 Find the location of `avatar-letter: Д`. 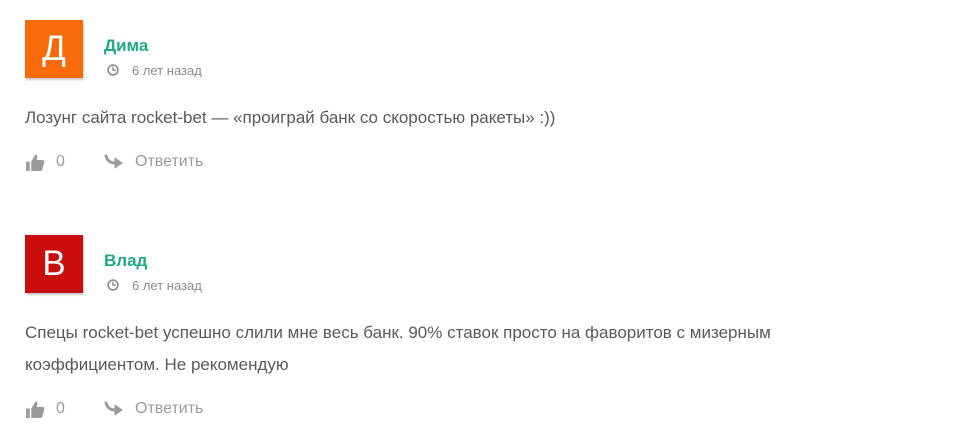

avatar-letter: Д is located at coordinates (54, 48).